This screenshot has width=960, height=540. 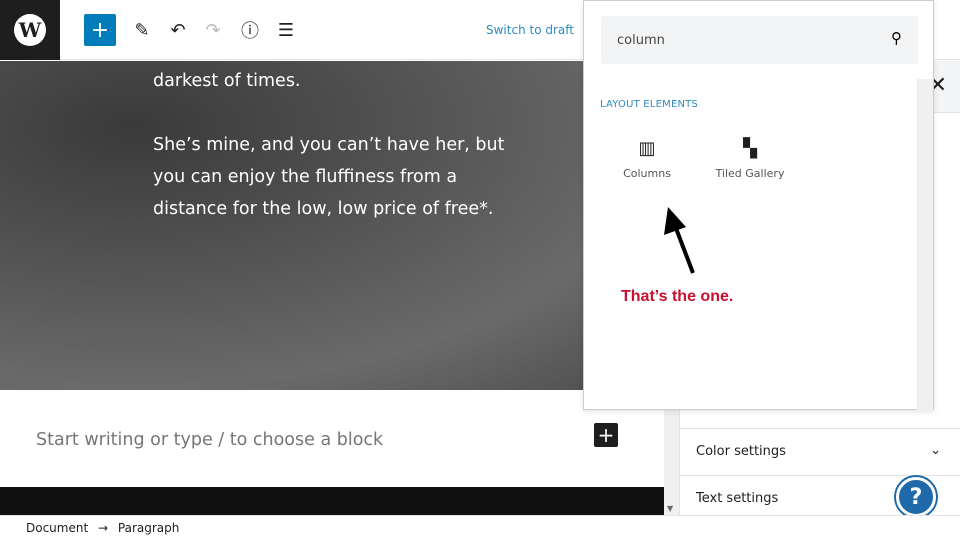 I want to click on wordpress-icon: W, so click(x=30, y=30).